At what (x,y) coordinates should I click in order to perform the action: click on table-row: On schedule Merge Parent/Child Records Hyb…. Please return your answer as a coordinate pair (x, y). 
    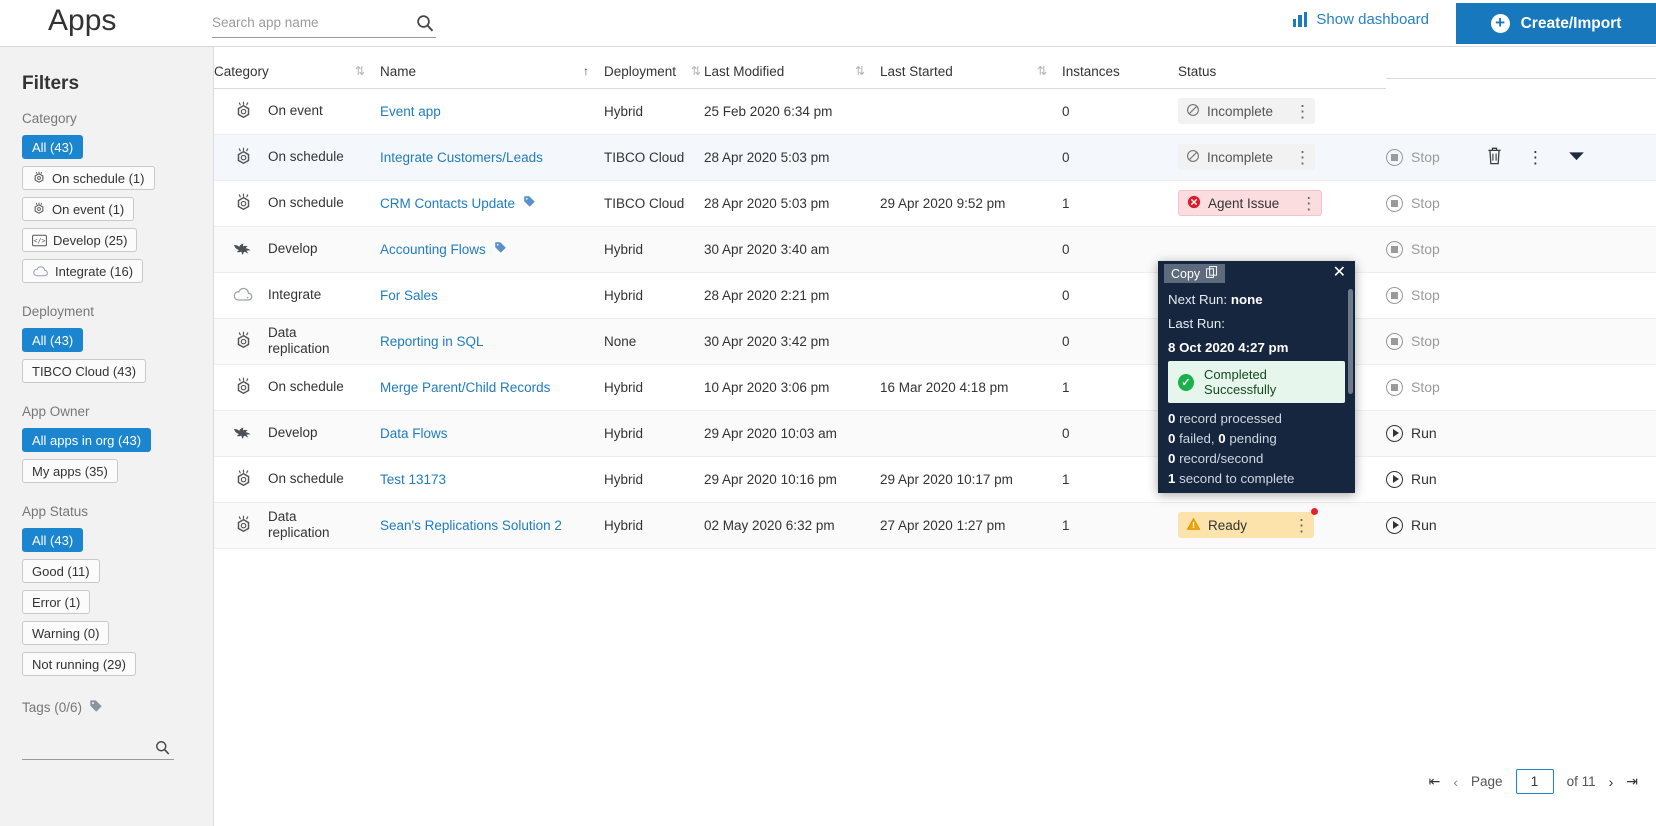
    Looking at the image, I should click on (935, 387).